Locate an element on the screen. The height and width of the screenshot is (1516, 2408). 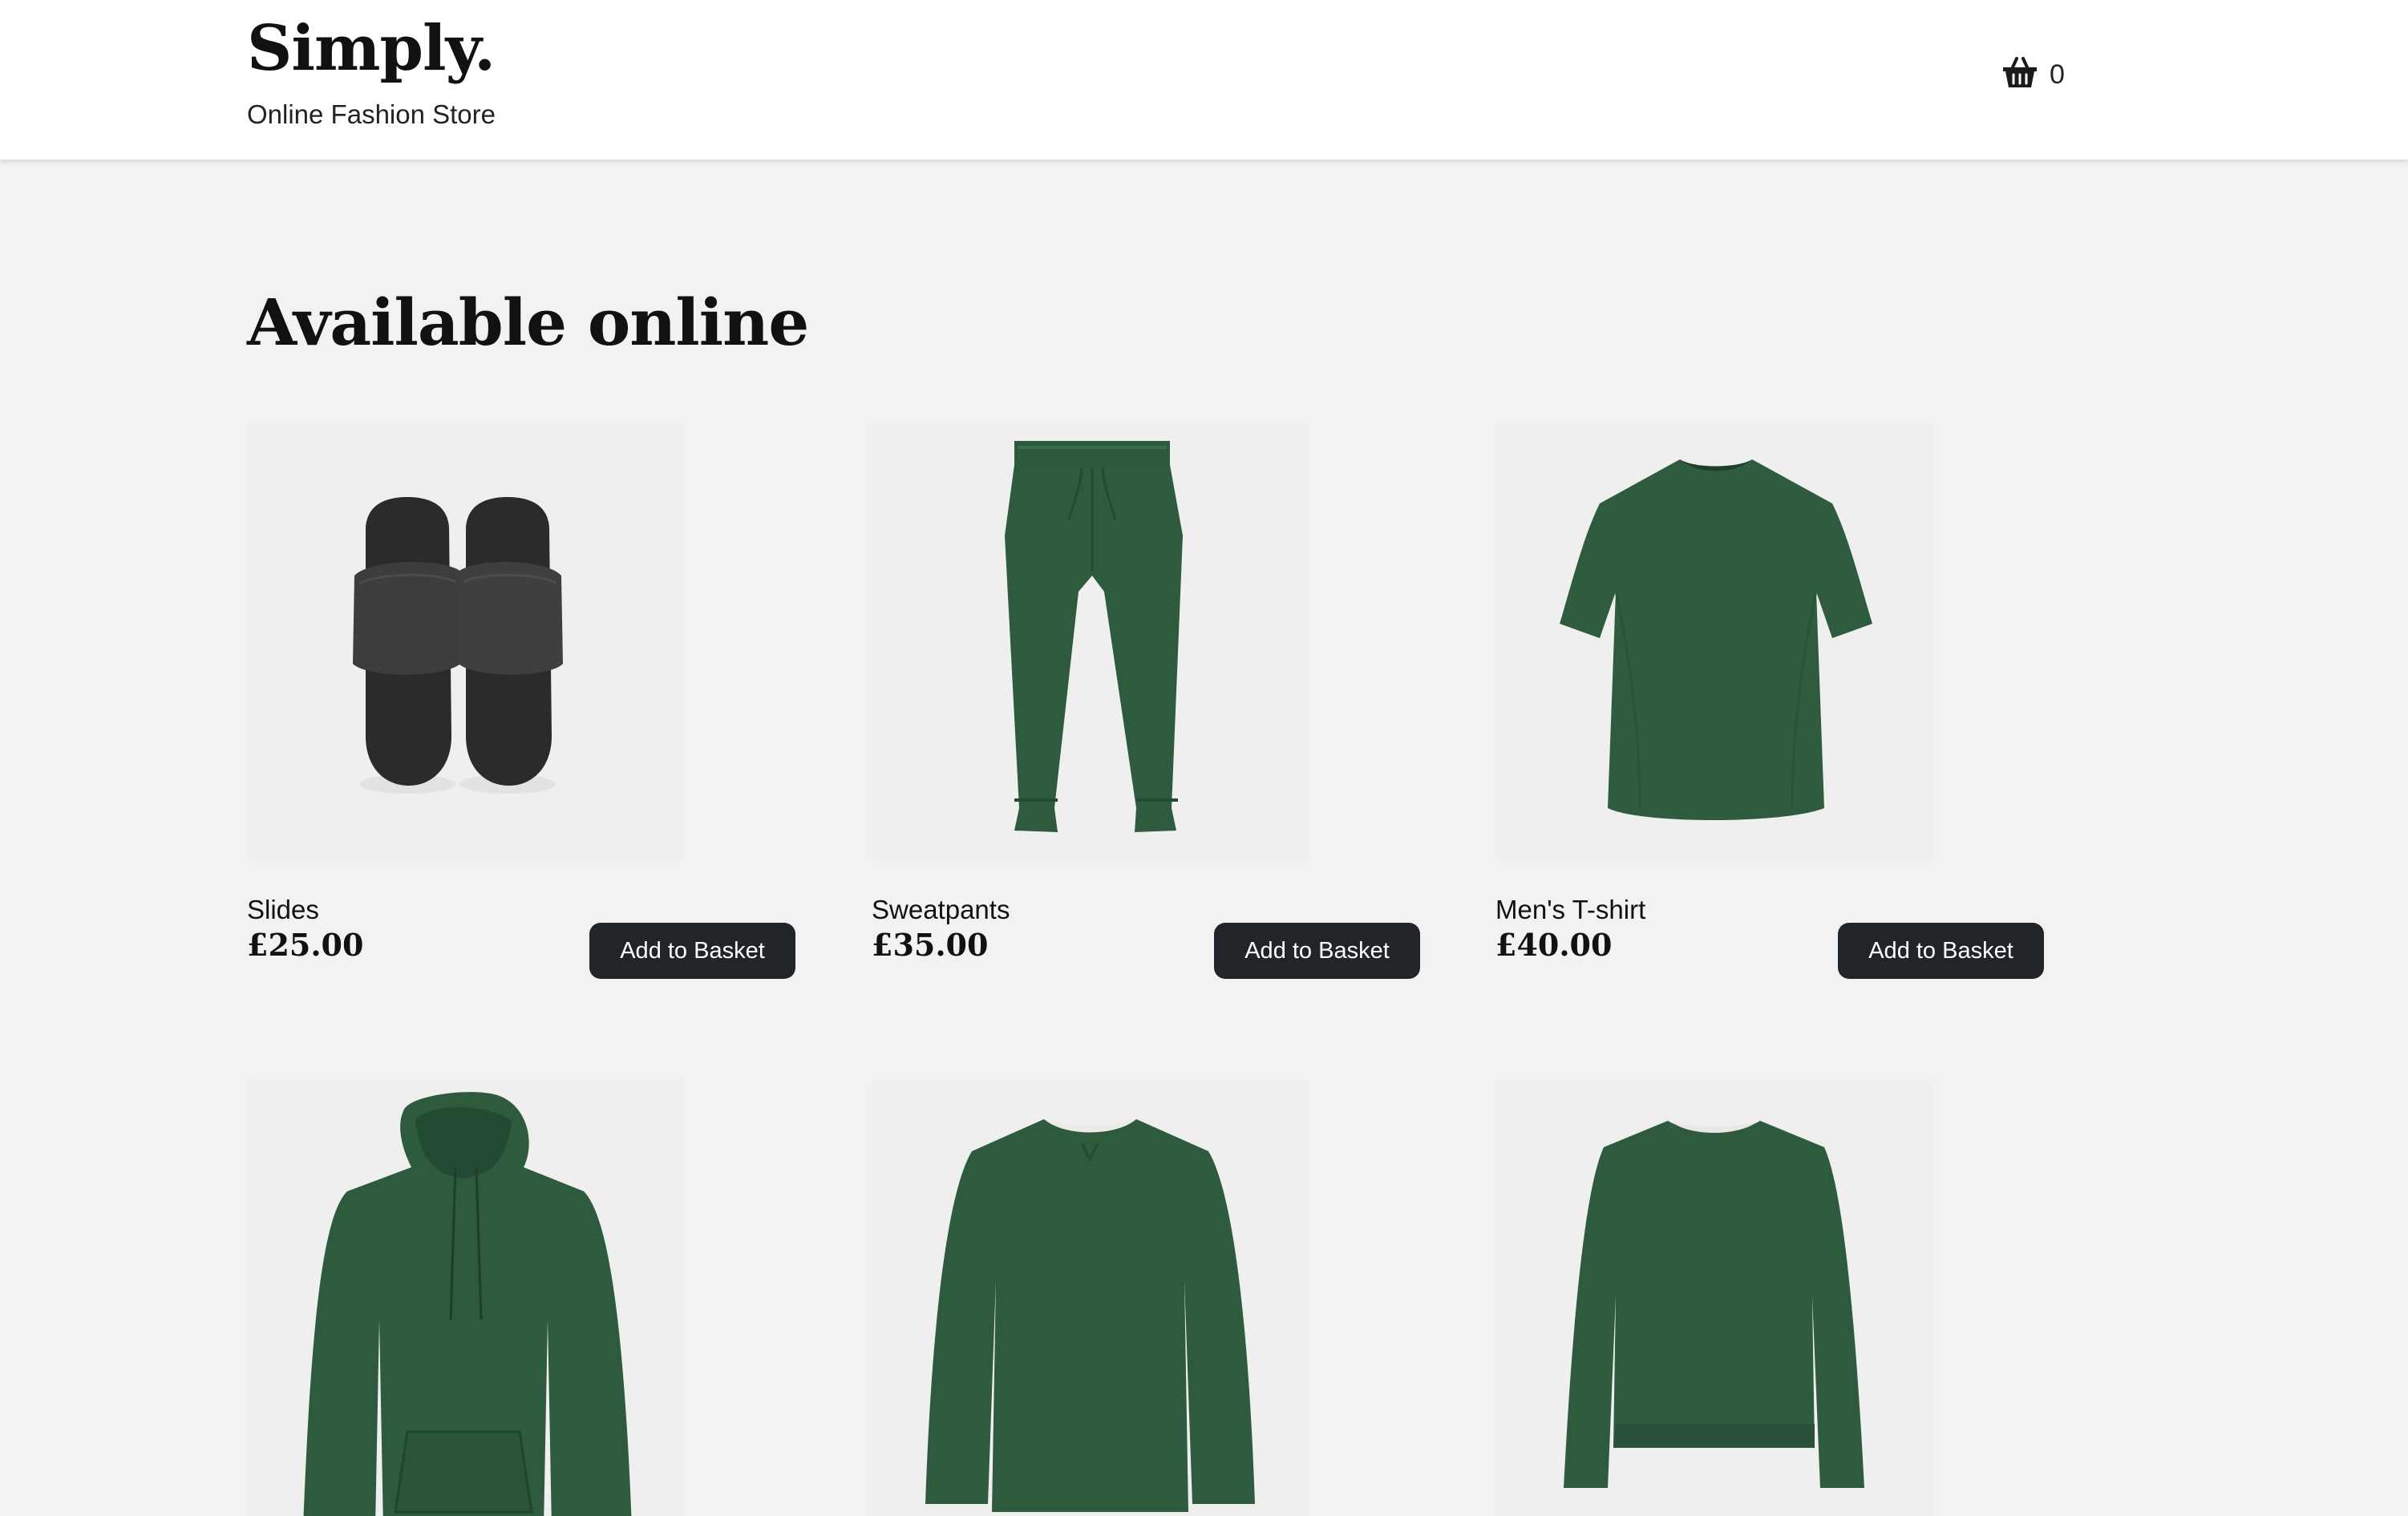
brand-subtitle: Online Fashion Store is located at coordinates (371, 114).